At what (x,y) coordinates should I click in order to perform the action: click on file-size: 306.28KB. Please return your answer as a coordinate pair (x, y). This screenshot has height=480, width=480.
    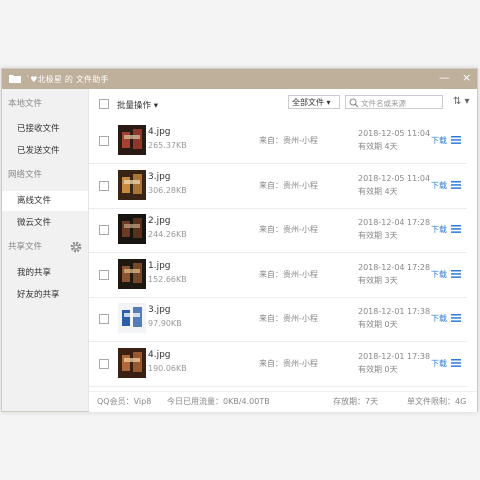
    Looking at the image, I should click on (167, 190).